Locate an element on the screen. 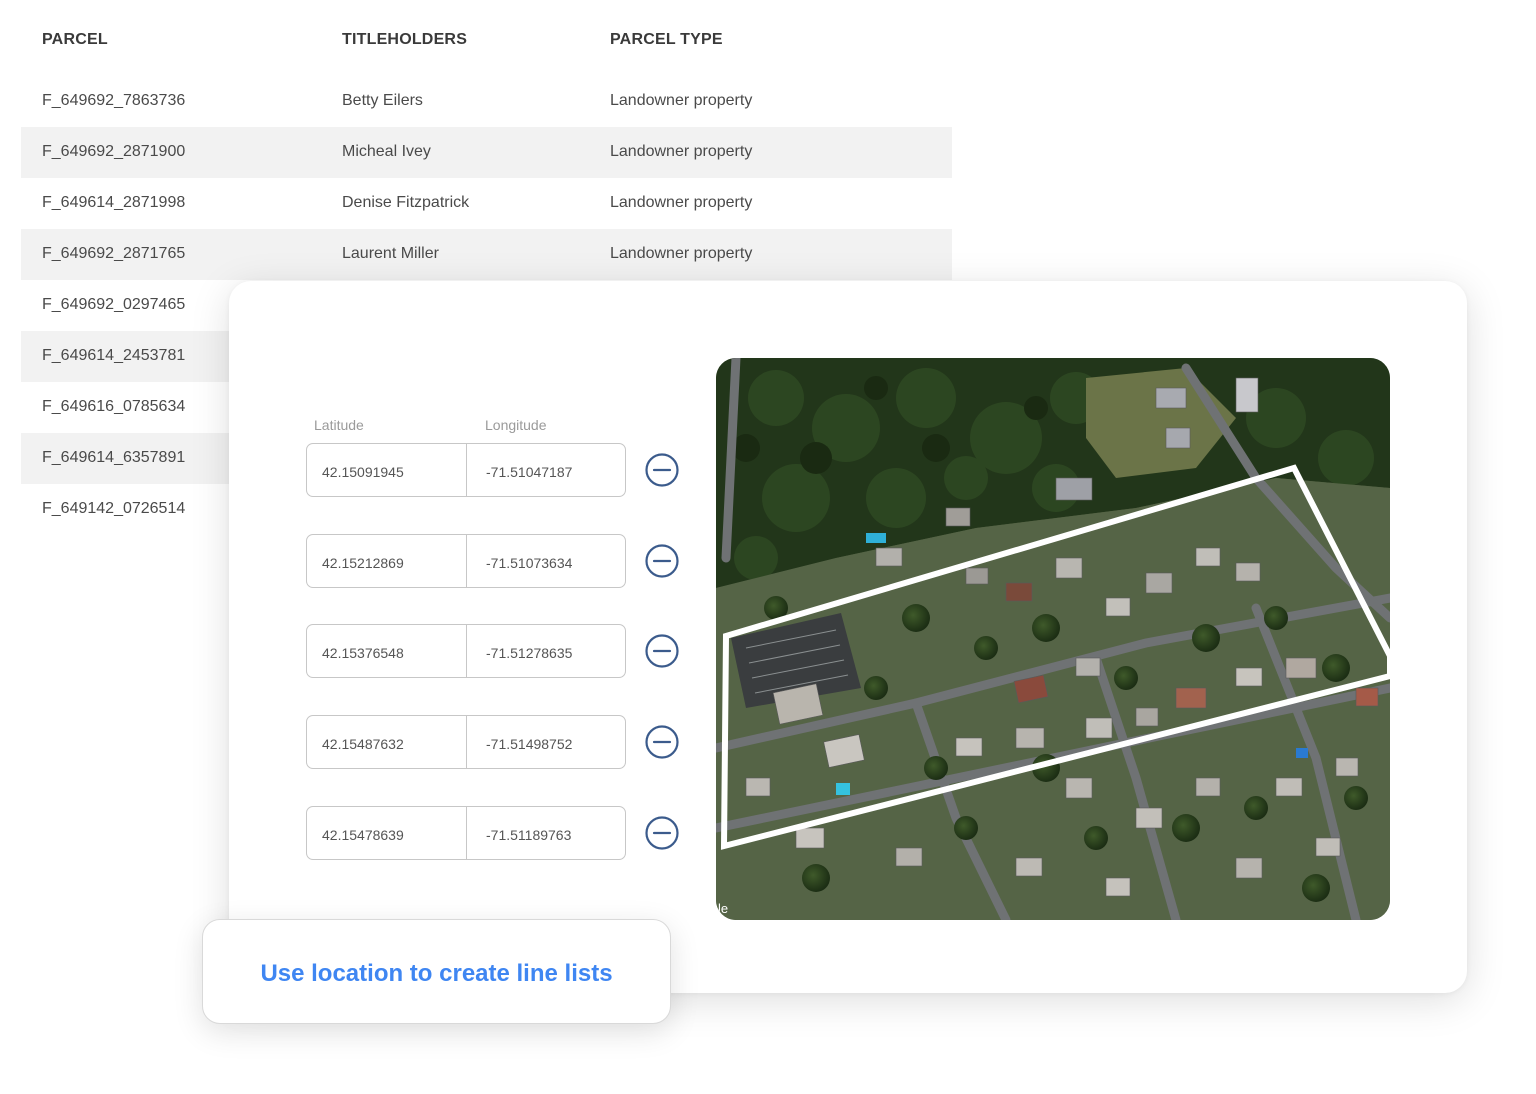 The image size is (1536, 1094). parcel-id: F_649692_2871900 is located at coordinates (114, 151).